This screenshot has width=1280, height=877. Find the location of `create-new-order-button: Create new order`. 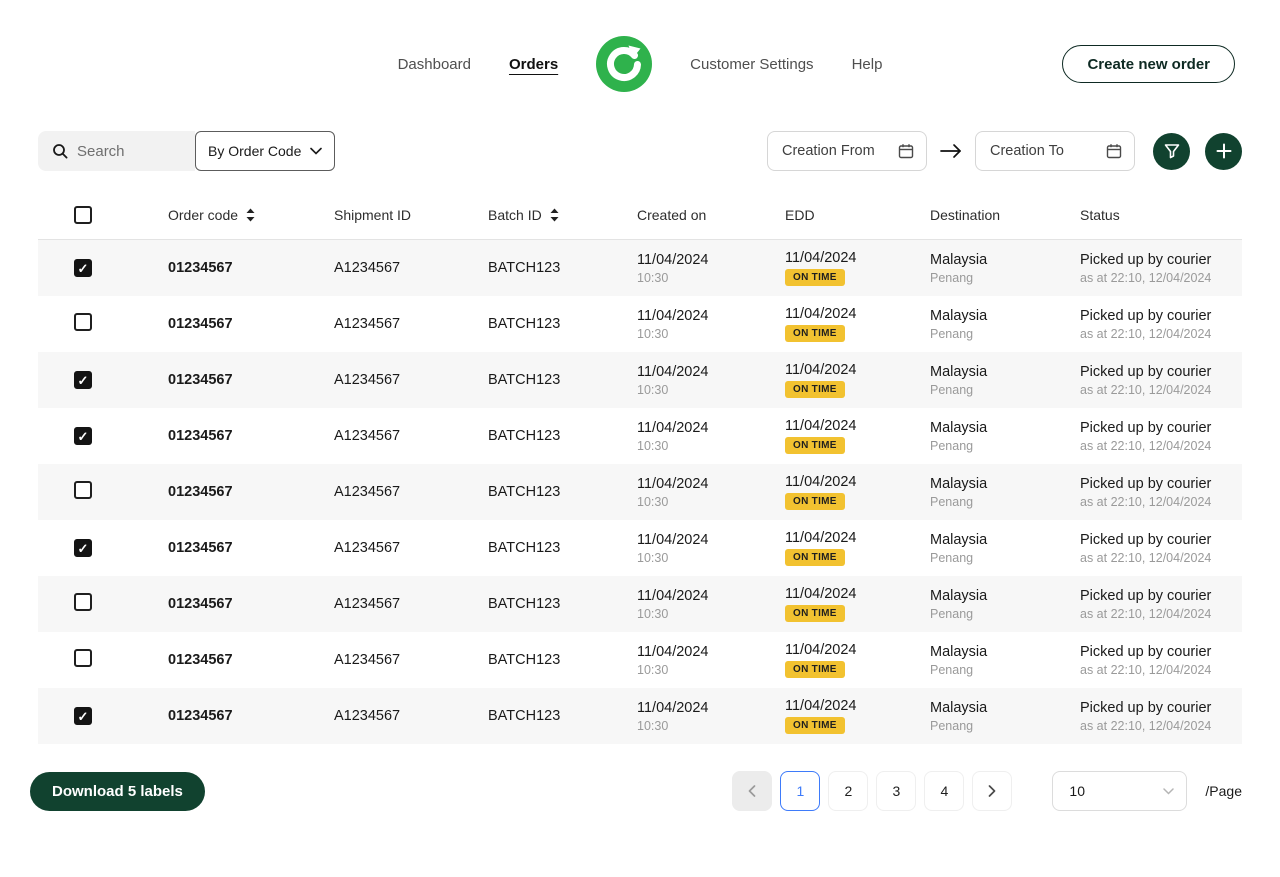

create-new-order-button: Create new order is located at coordinates (1148, 64).